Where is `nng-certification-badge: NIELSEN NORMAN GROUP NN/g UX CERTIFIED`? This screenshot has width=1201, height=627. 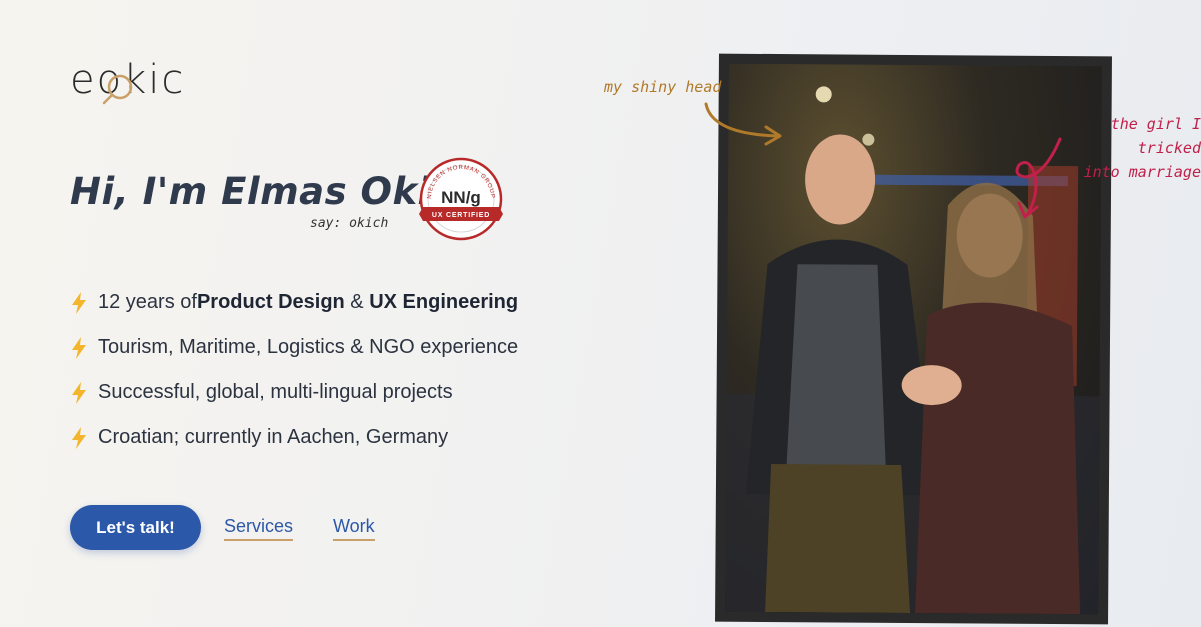 nng-certification-badge: NIELSEN NORMAN GROUP NN/g UX CERTIFIED is located at coordinates (461, 200).